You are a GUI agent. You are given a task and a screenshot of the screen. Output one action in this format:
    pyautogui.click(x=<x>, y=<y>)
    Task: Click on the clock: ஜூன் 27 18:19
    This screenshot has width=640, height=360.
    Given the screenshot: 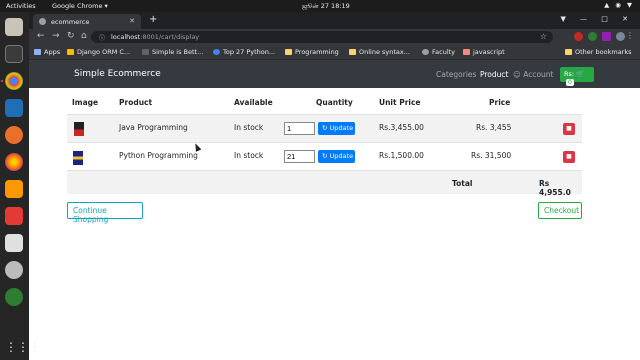 What is the action you would take?
    pyautogui.click(x=326, y=6)
    